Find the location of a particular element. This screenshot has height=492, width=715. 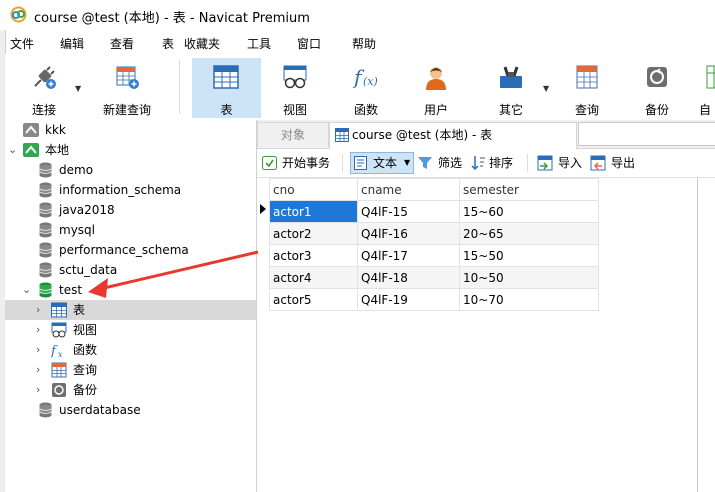

tree-node-tables: › 表 is located at coordinates (130, 310).